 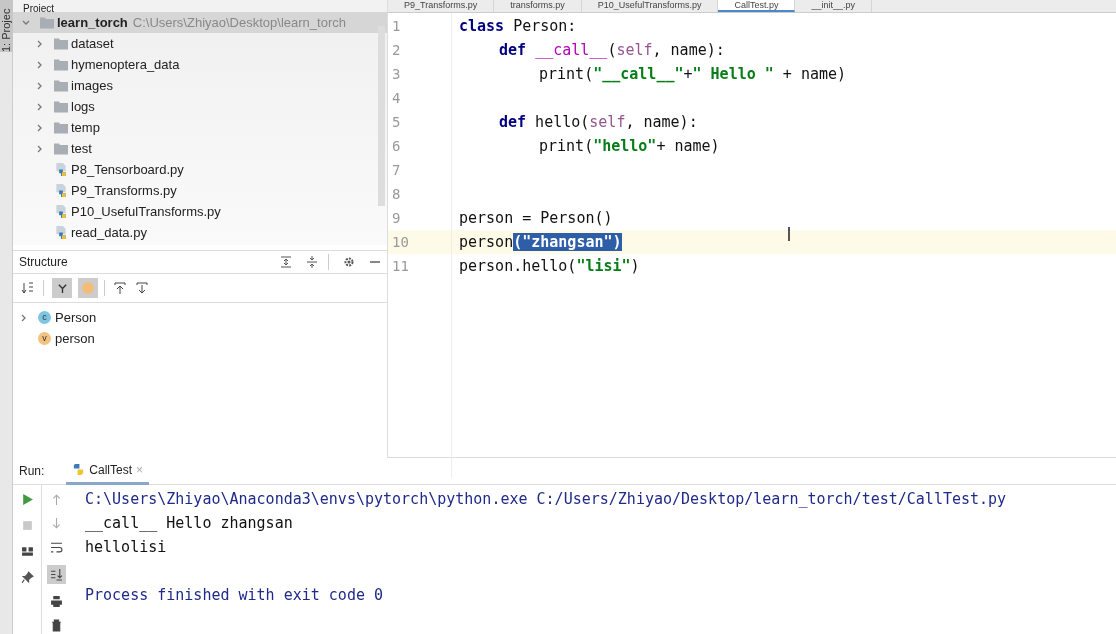 What do you see at coordinates (28, 288) in the screenshot?
I see `sort-icon` at bounding box center [28, 288].